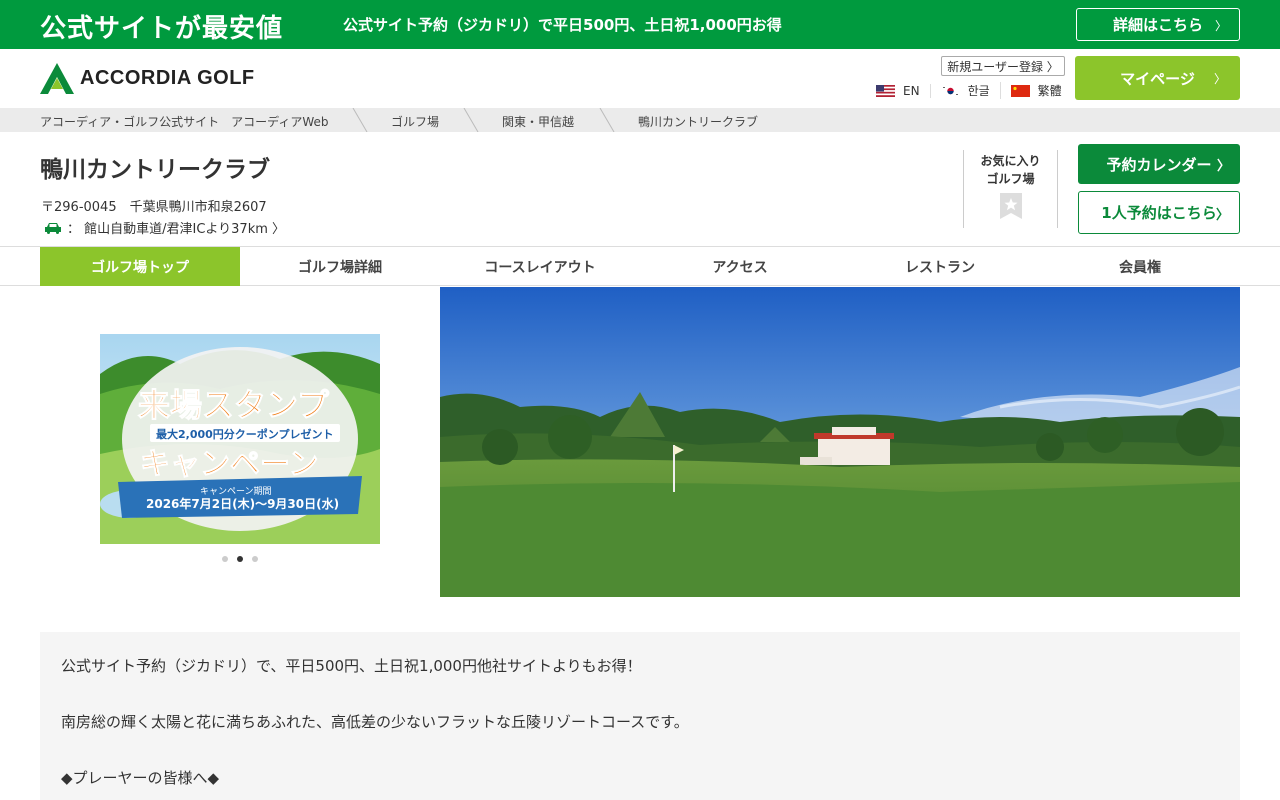 The width and height of the screenshot is (1280, 800). I want to click on tab-golf-details: ゴルフ場詳細, so click(340, 266).